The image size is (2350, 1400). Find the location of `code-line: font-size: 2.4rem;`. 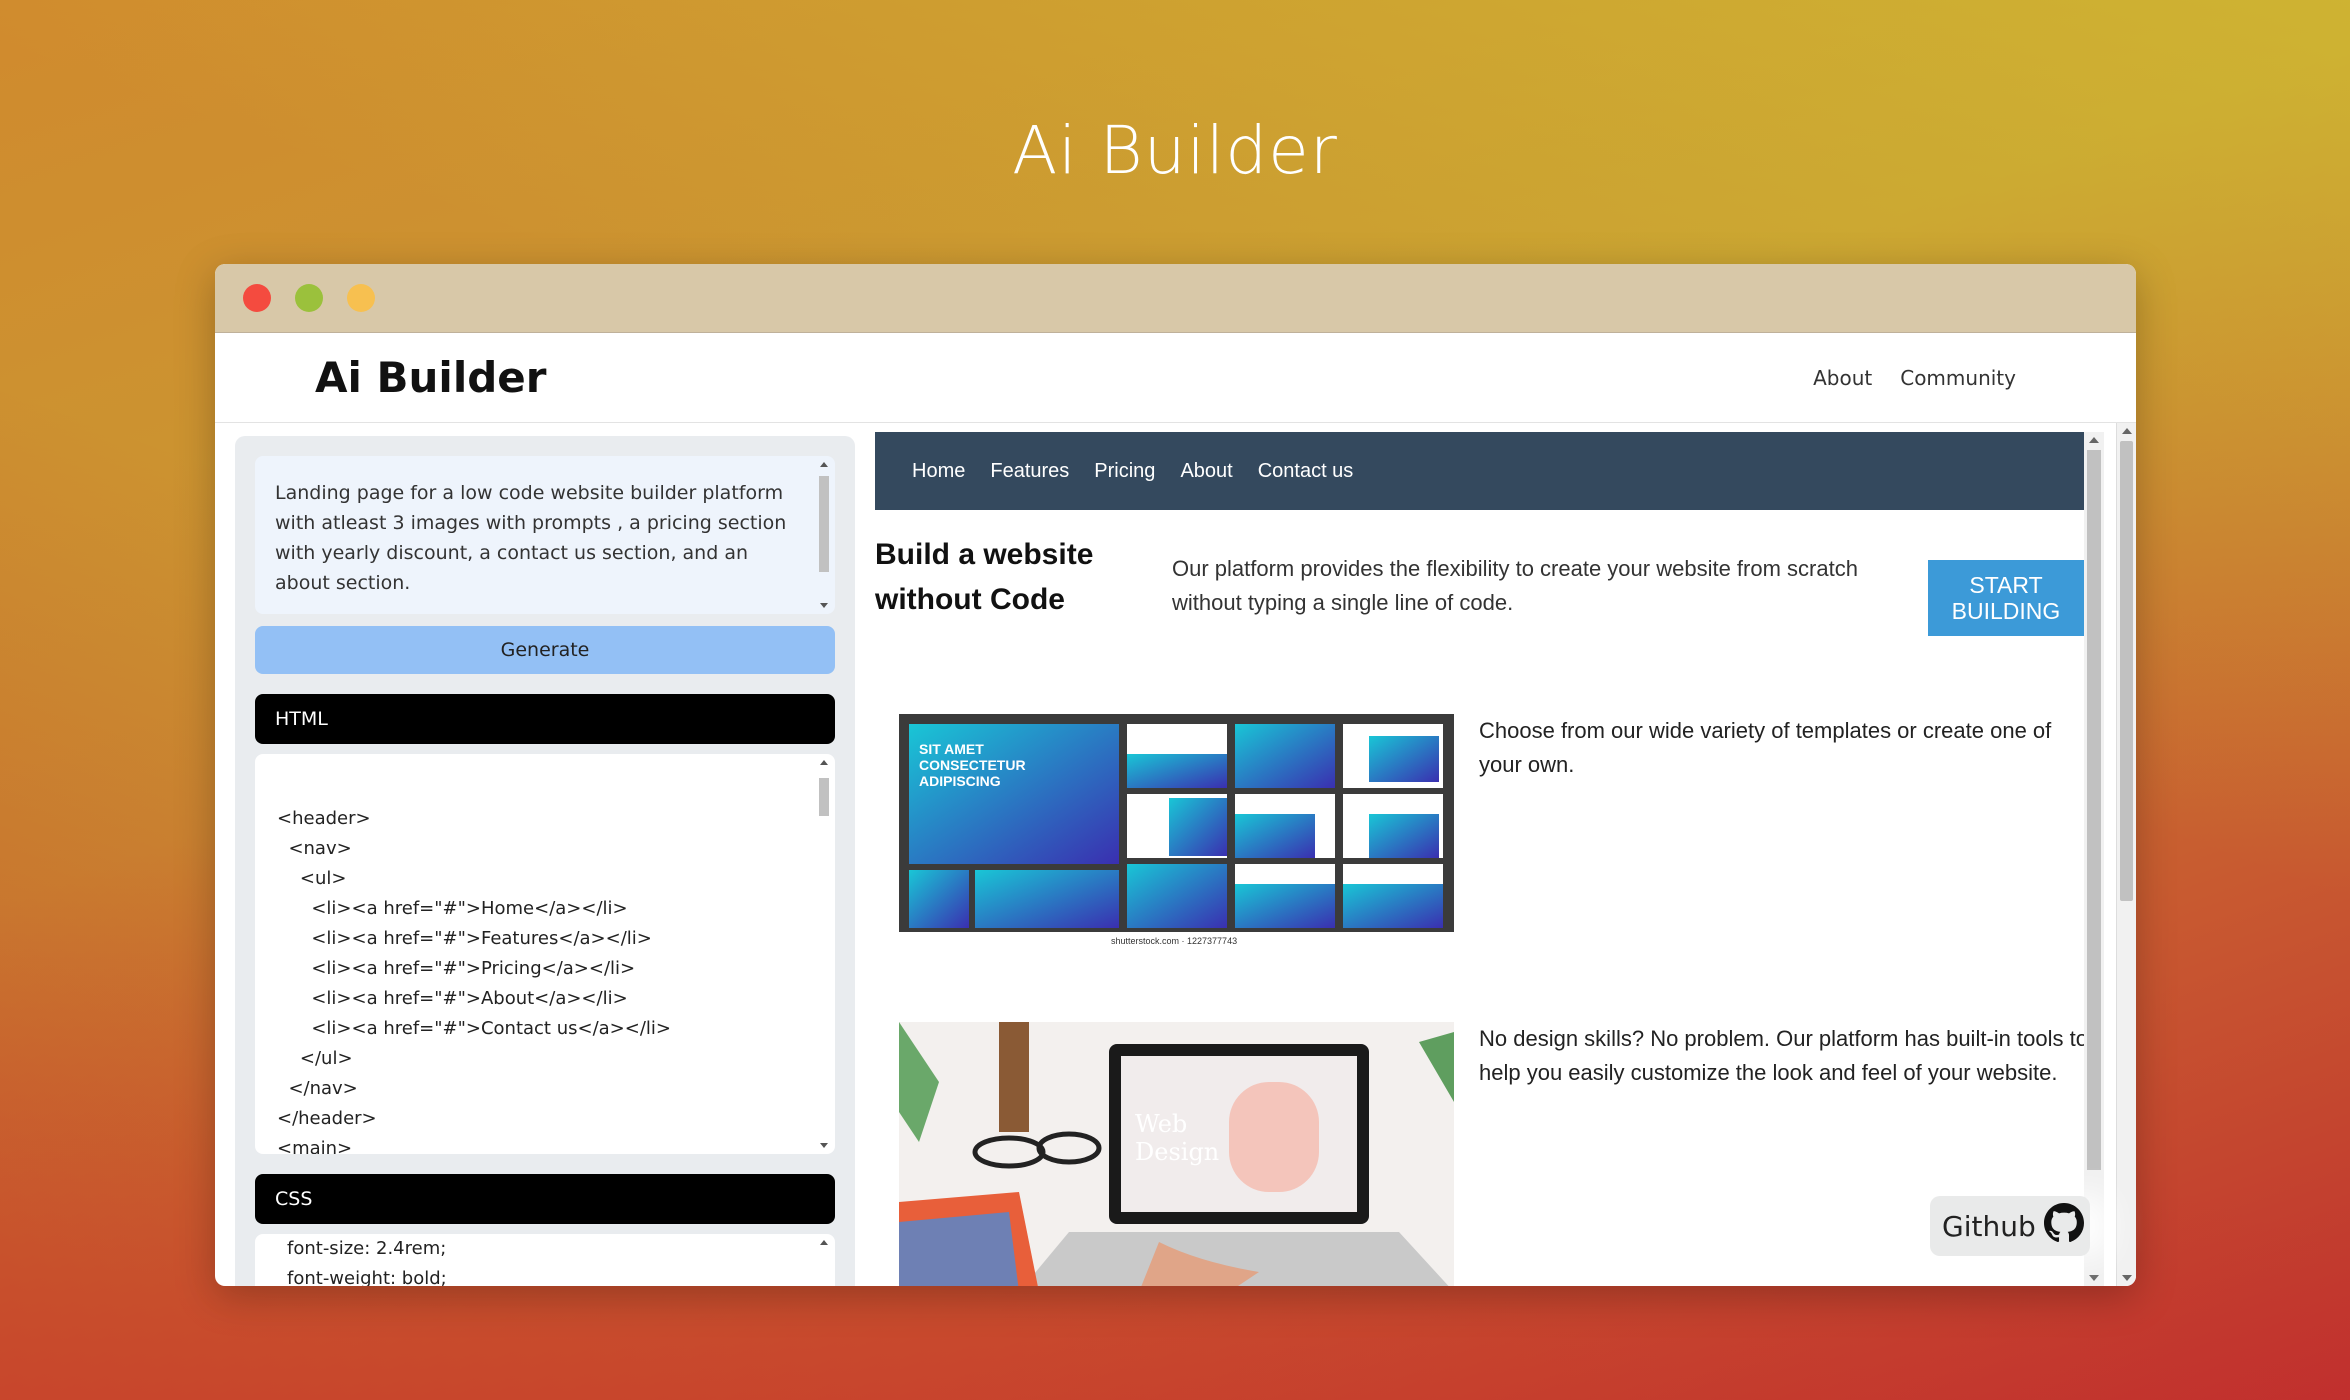

code-line: font-size: 2.4rem; is located at coordinates (367, 1248).